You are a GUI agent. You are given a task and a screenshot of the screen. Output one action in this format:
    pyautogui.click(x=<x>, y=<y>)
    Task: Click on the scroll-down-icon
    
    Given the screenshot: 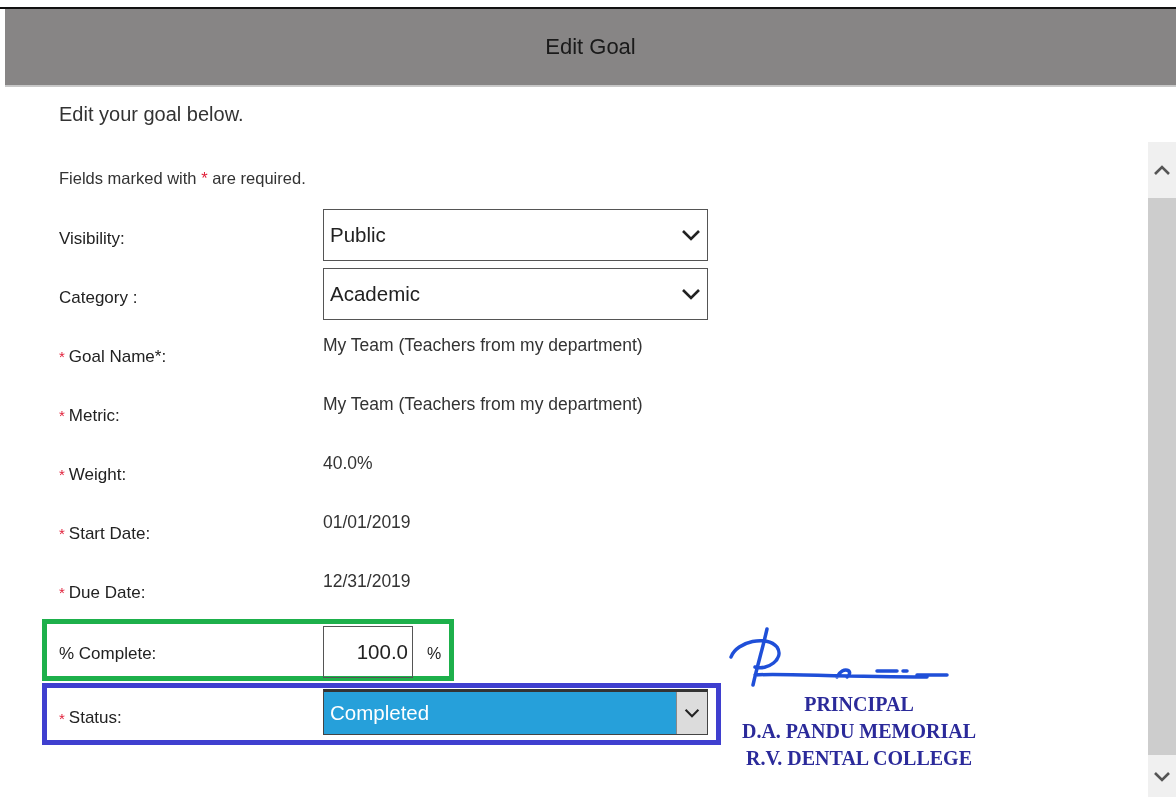 What is the action you would take?
    pyautogui.click(x=1162, y=777)
    